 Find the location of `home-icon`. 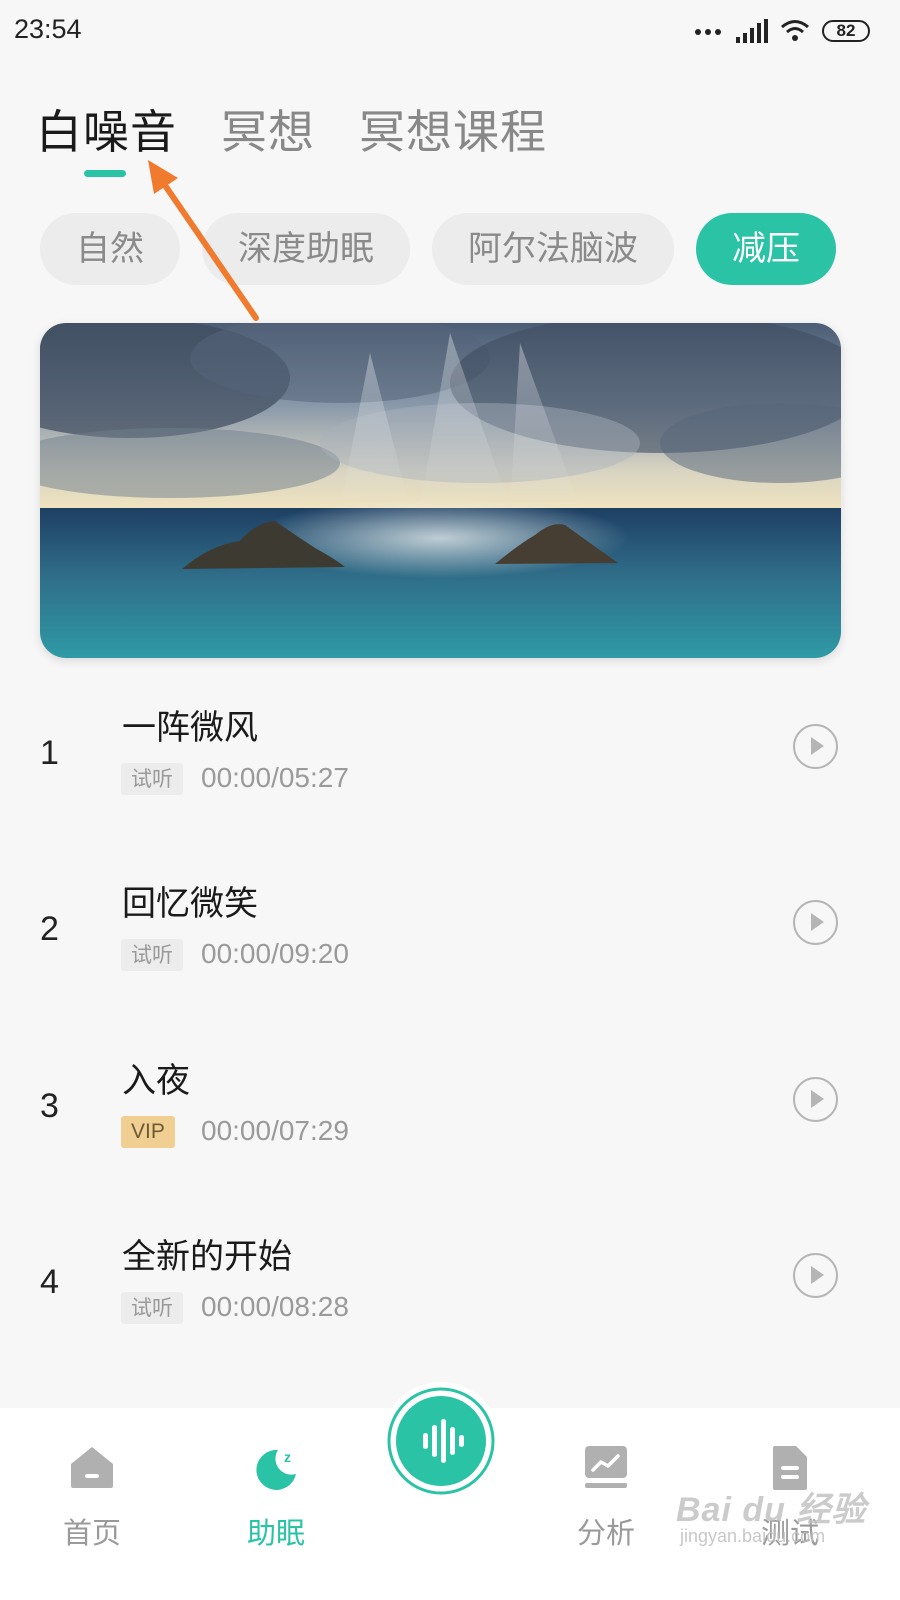

home-icon is located at coordinates (92, 1467).